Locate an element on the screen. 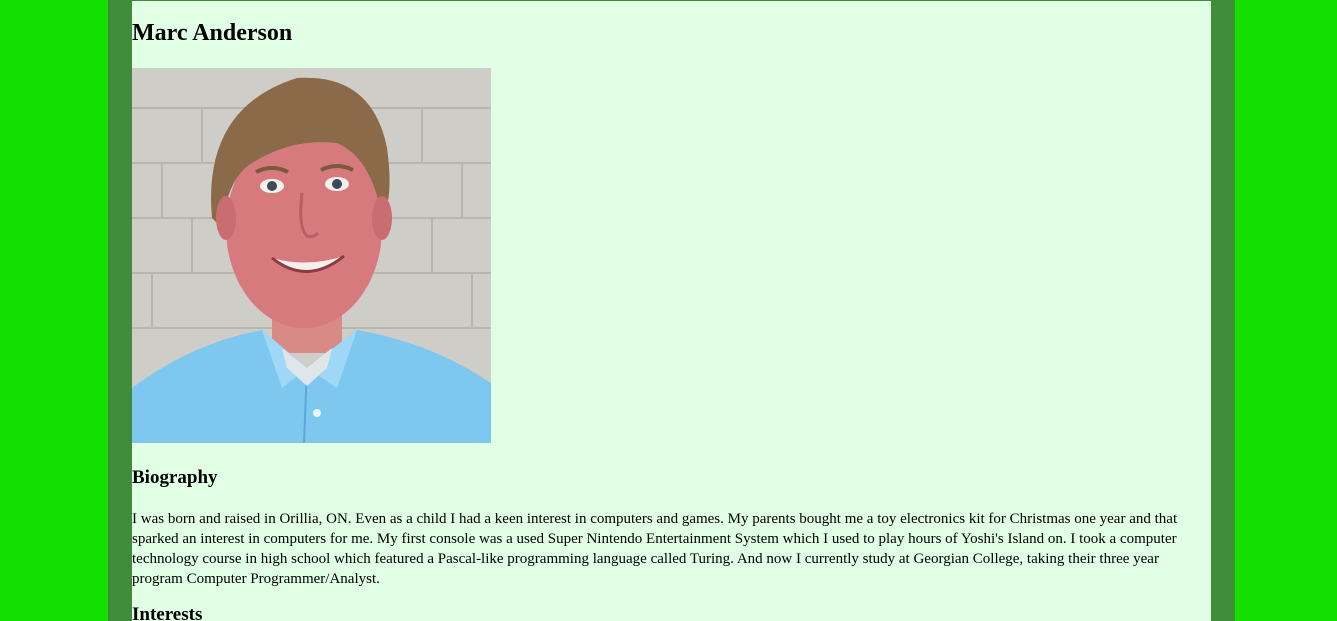 This screenshot has height=621, width=1337. interests-heading: Interests is located at coordinates (167, 612).